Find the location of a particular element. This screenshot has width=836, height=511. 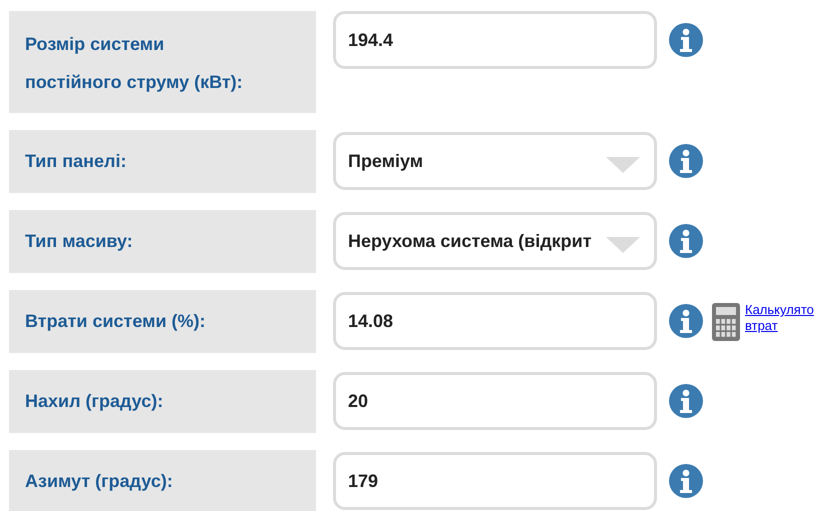

input-field: 179 is located at coordinates (495, 481).